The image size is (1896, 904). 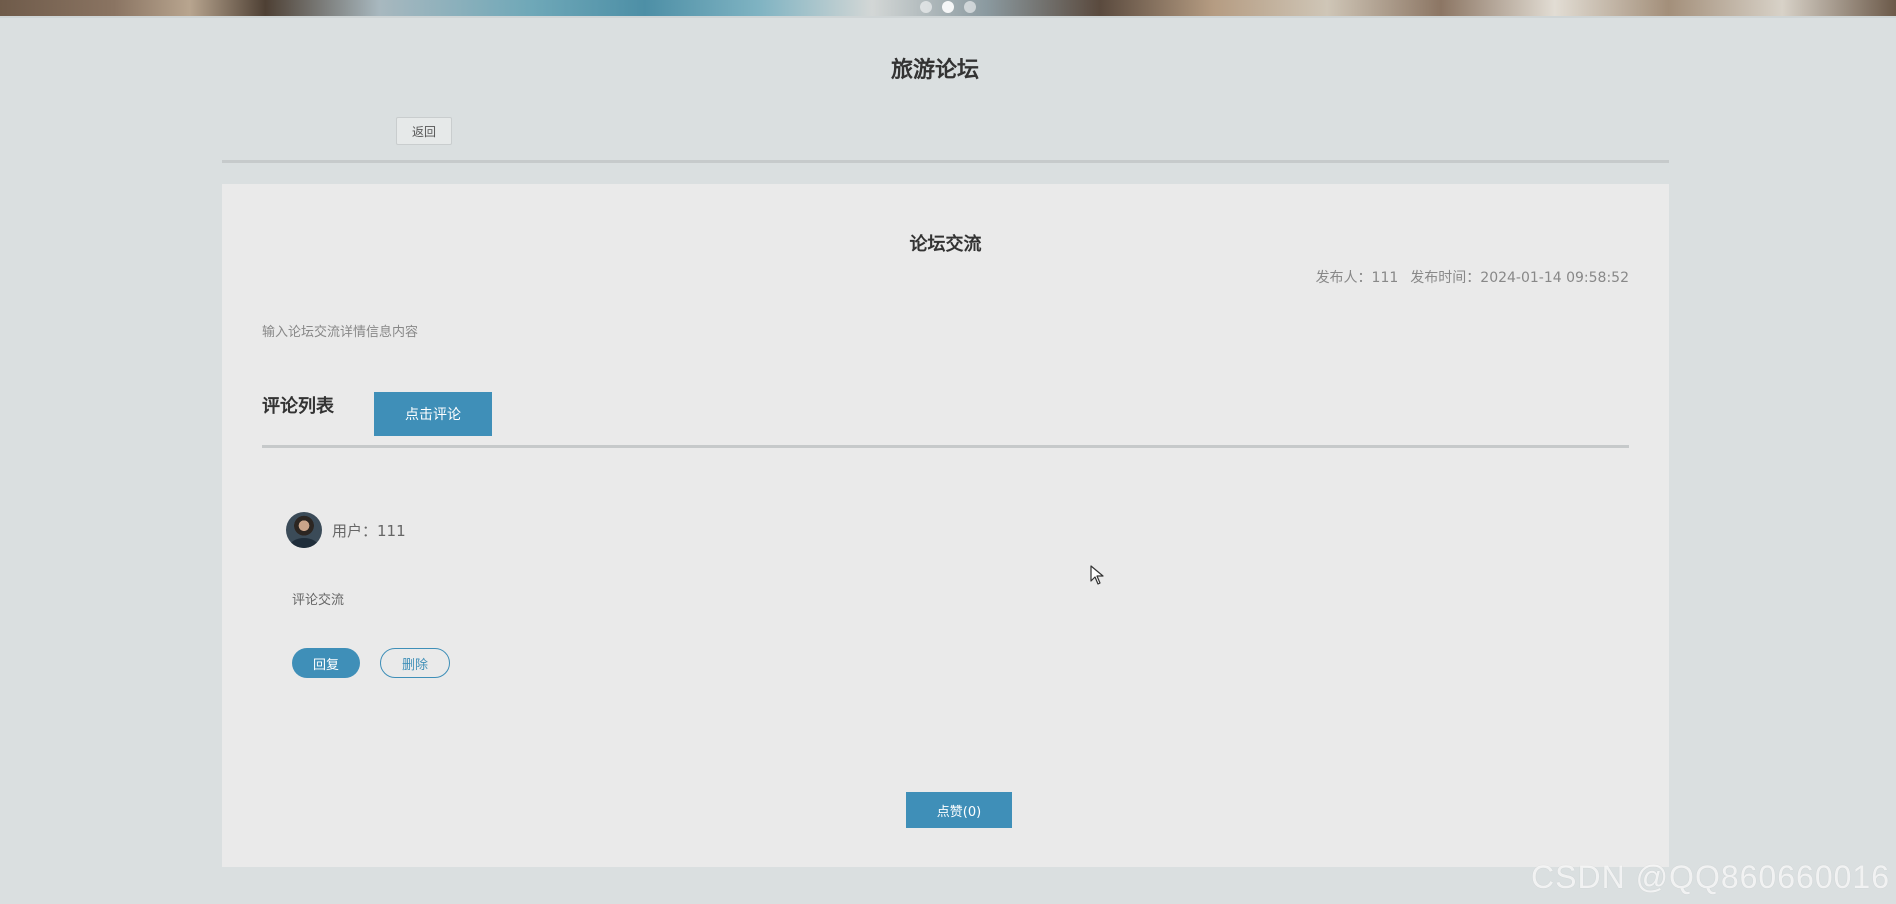 I want to click on post-title: 论坛交流, so click(x=945, y=244).